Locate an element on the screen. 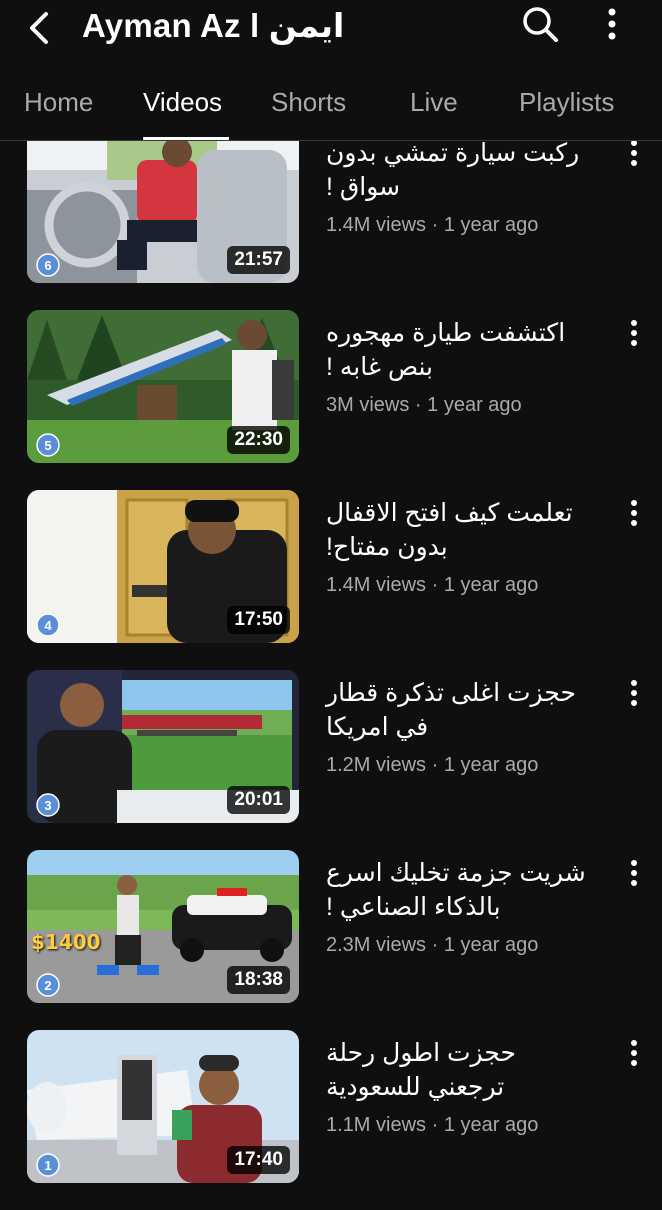 This screenshot has width=662, height=1210. video-thumbnail: 17:50 4 is located at coordinates (163, 566).